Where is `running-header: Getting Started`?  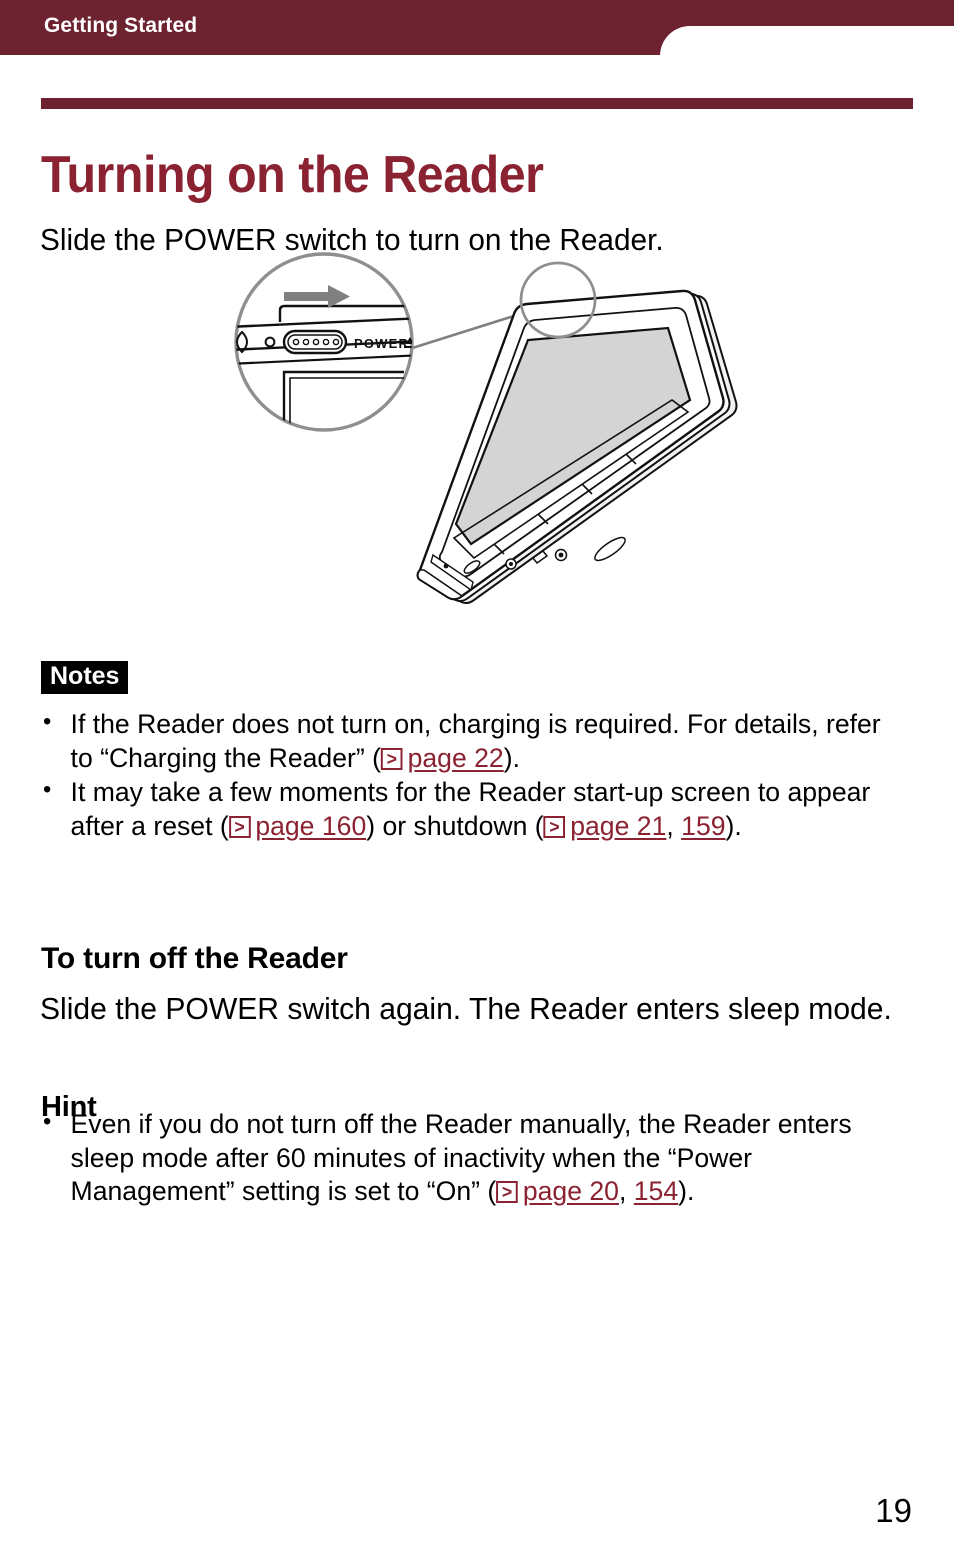
running-header: Getting Started is located at coordinates (477, 33).